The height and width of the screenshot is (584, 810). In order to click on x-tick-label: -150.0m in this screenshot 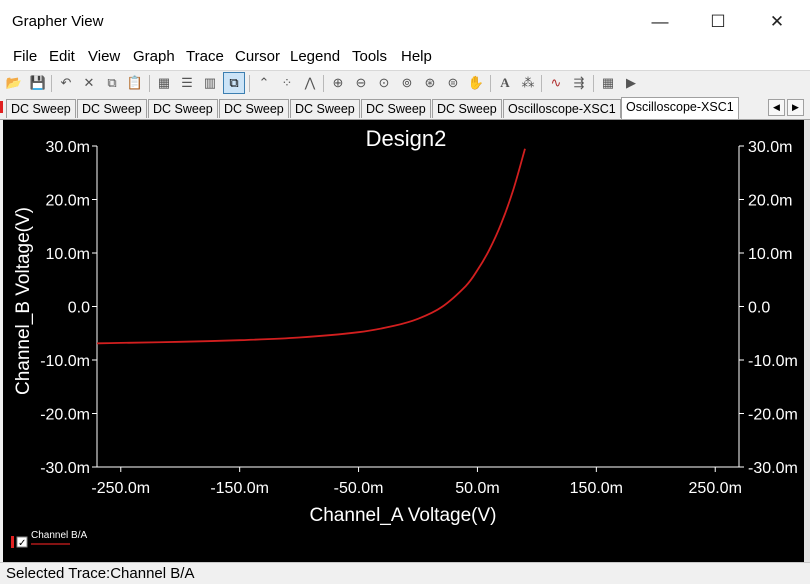, I will do `click(239, 488)`.